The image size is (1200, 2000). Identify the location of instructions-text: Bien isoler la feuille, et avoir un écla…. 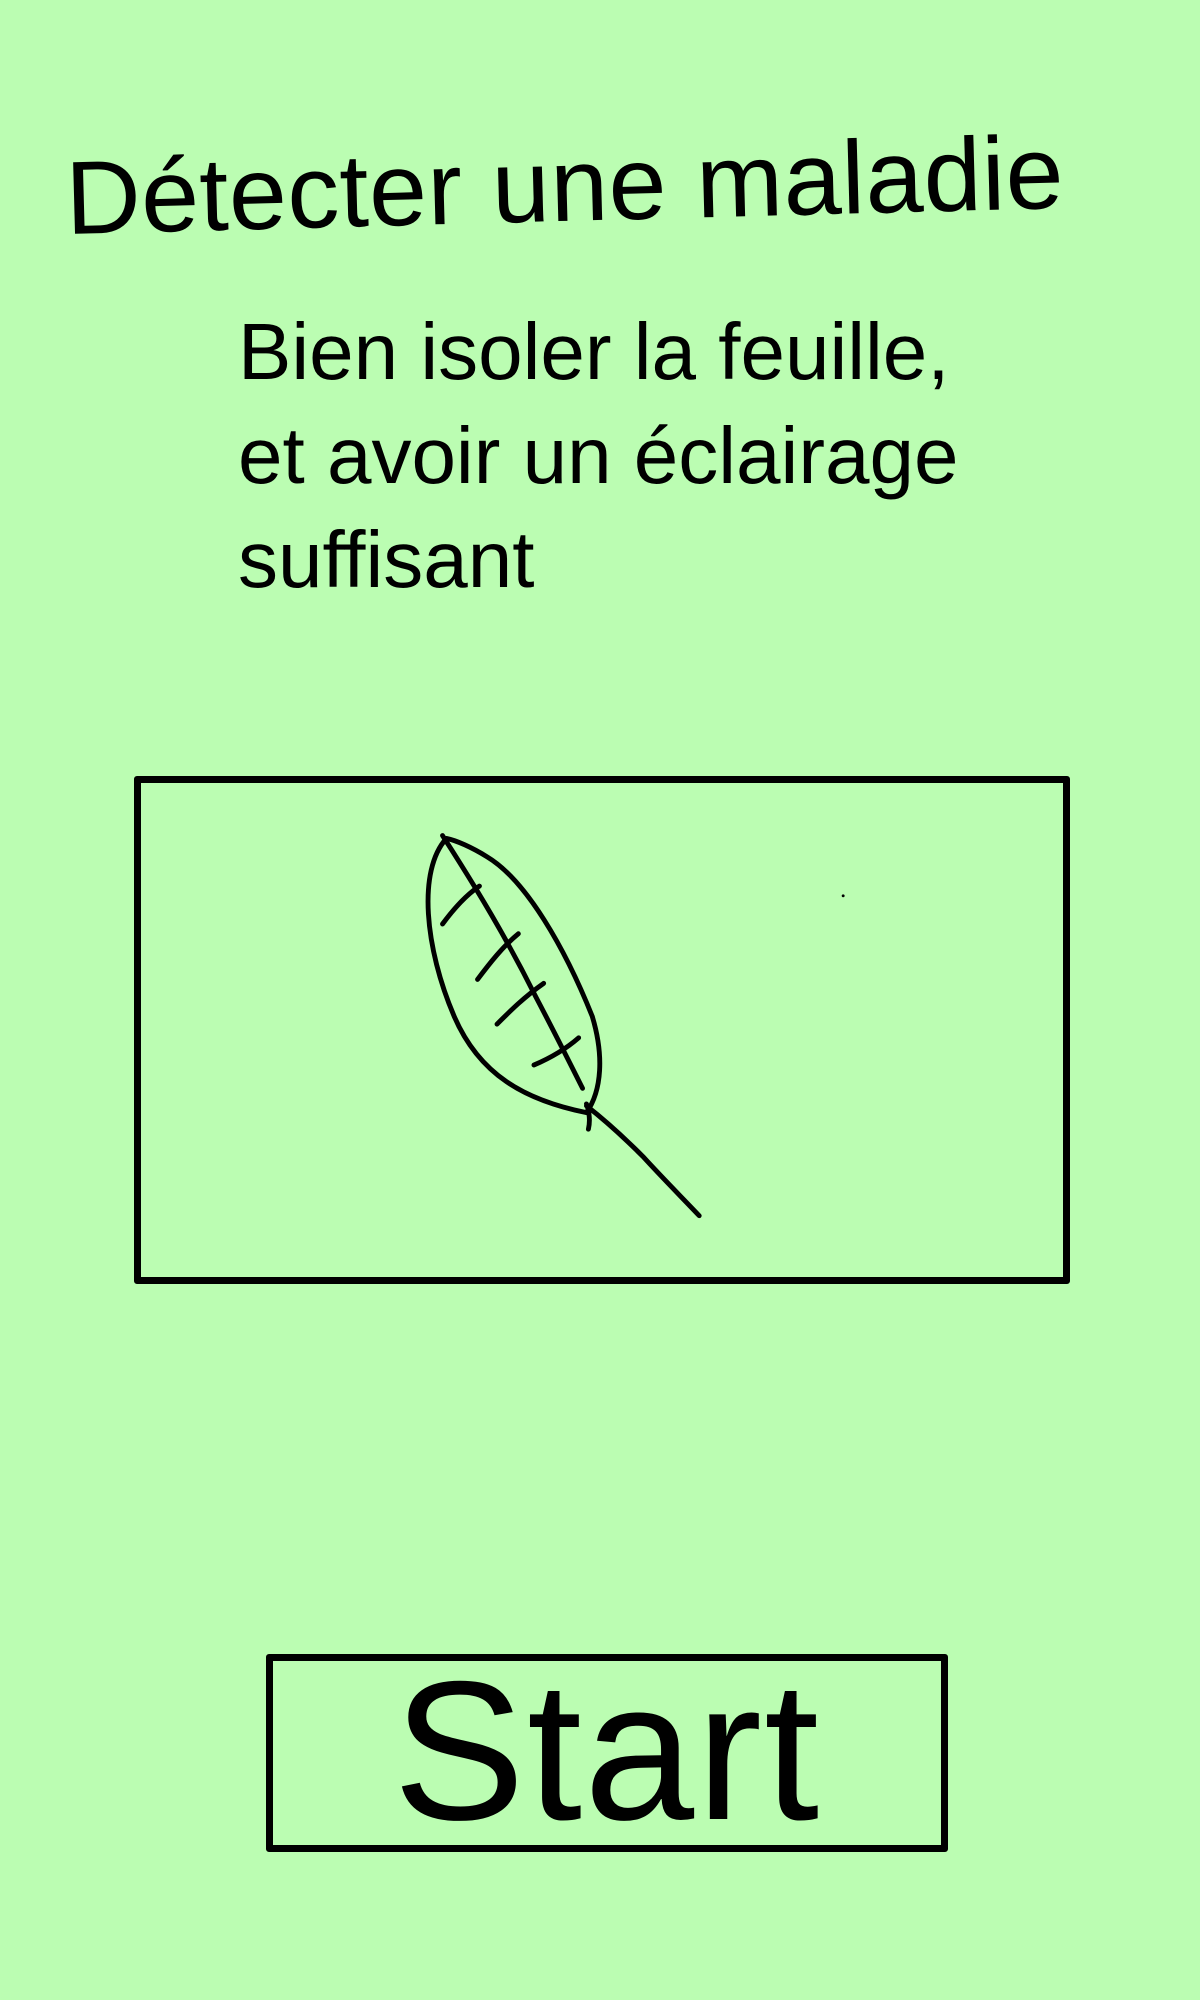
(688, 456).